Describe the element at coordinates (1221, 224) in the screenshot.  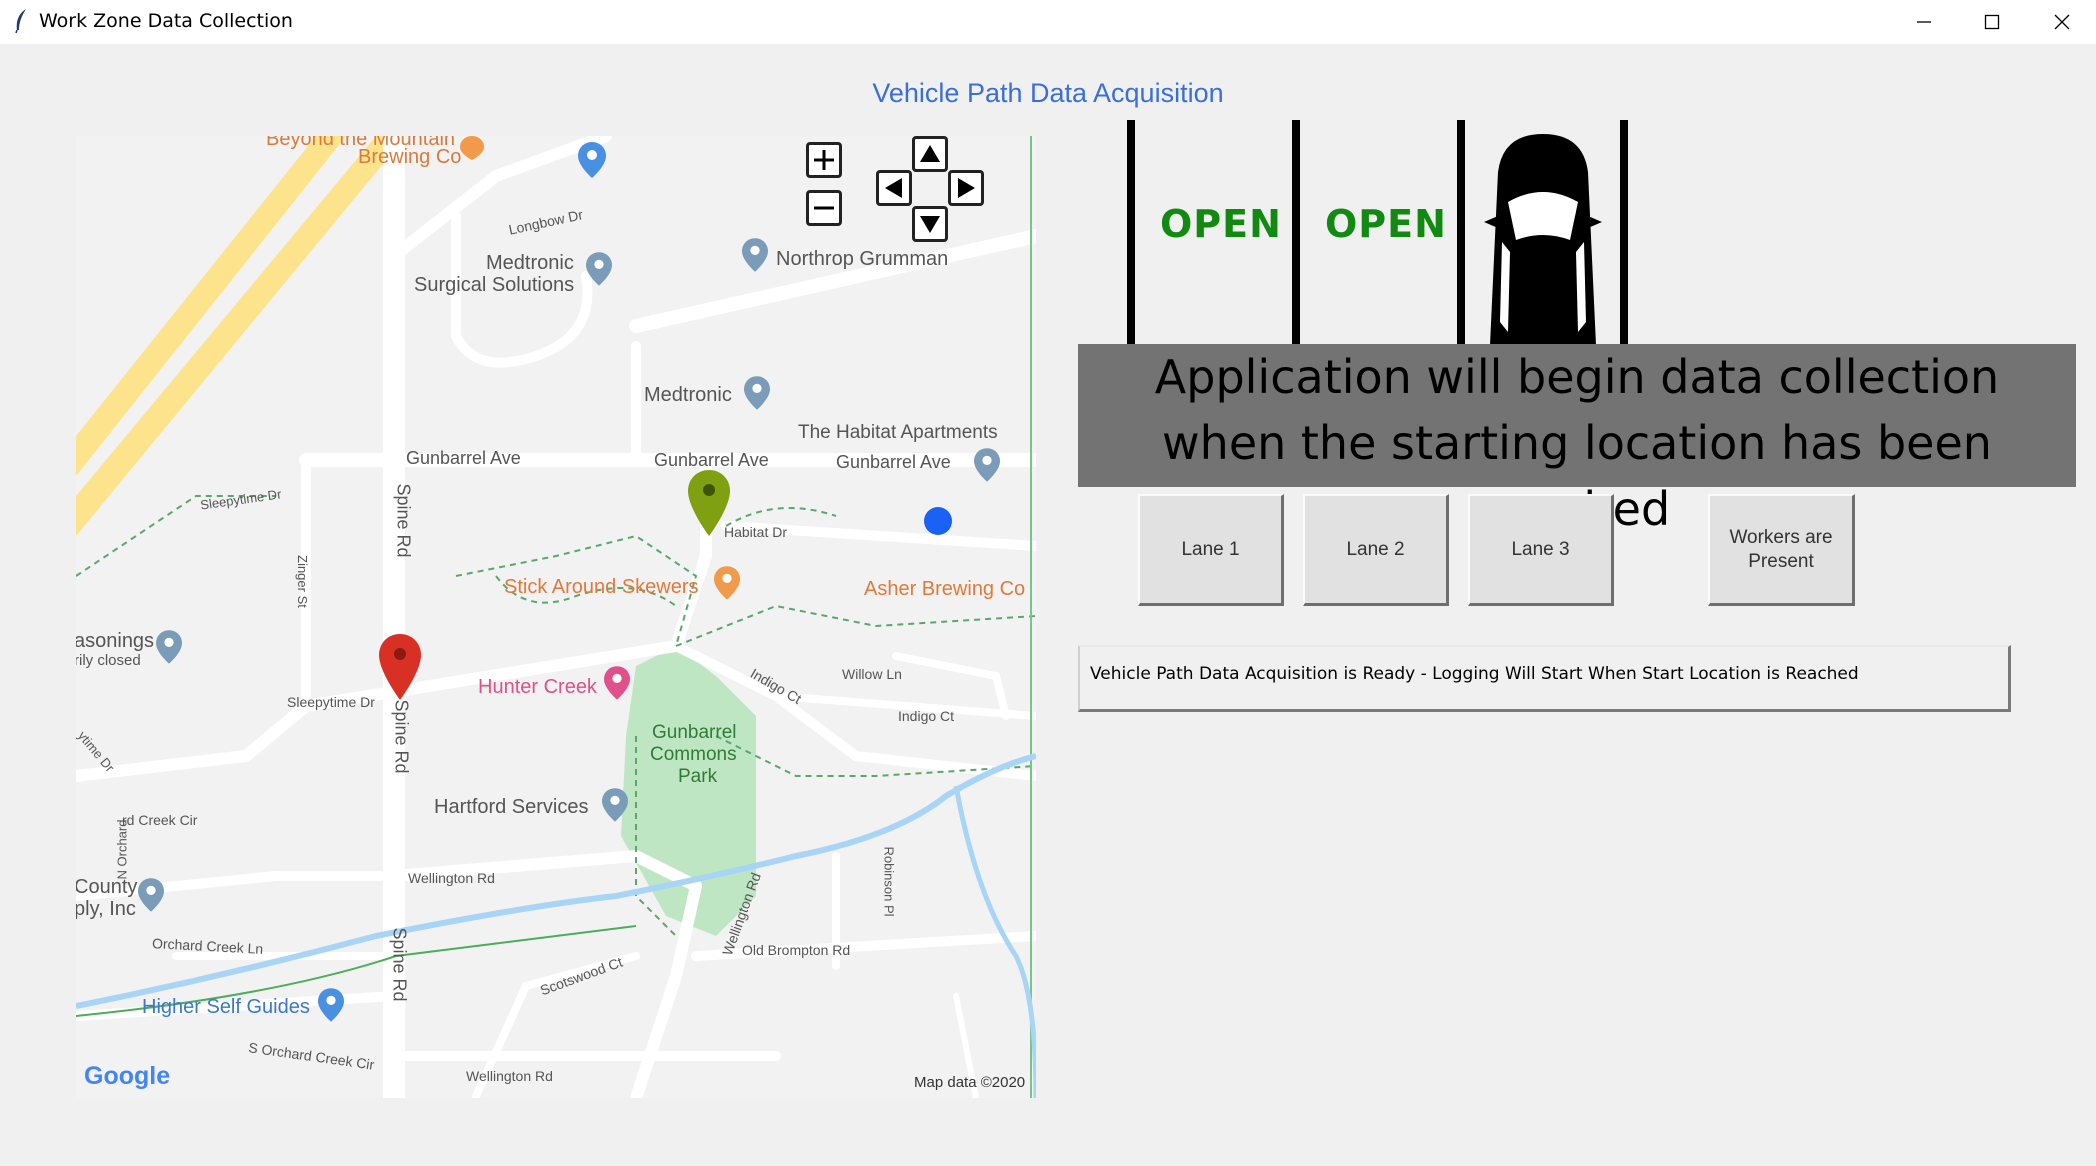
I see `lane1-status: OPEN` at that location.